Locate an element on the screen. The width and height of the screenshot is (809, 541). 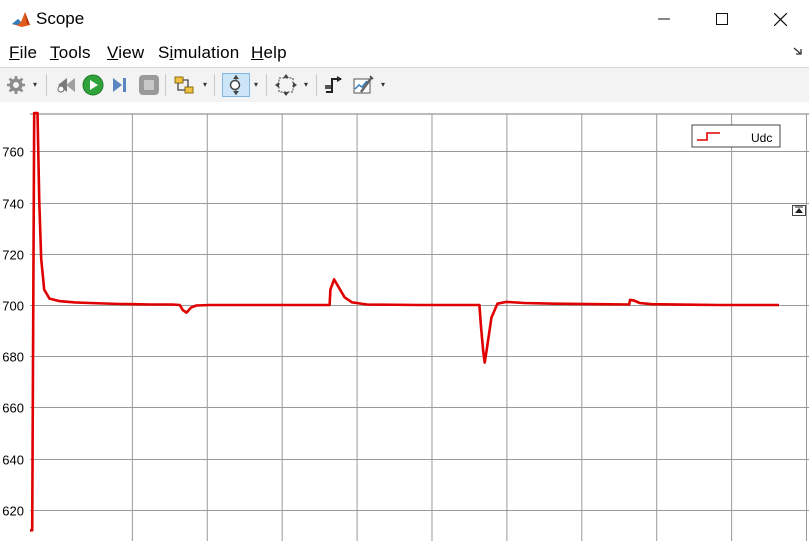
arrow-up-icon is located at coordinates (799, 209).